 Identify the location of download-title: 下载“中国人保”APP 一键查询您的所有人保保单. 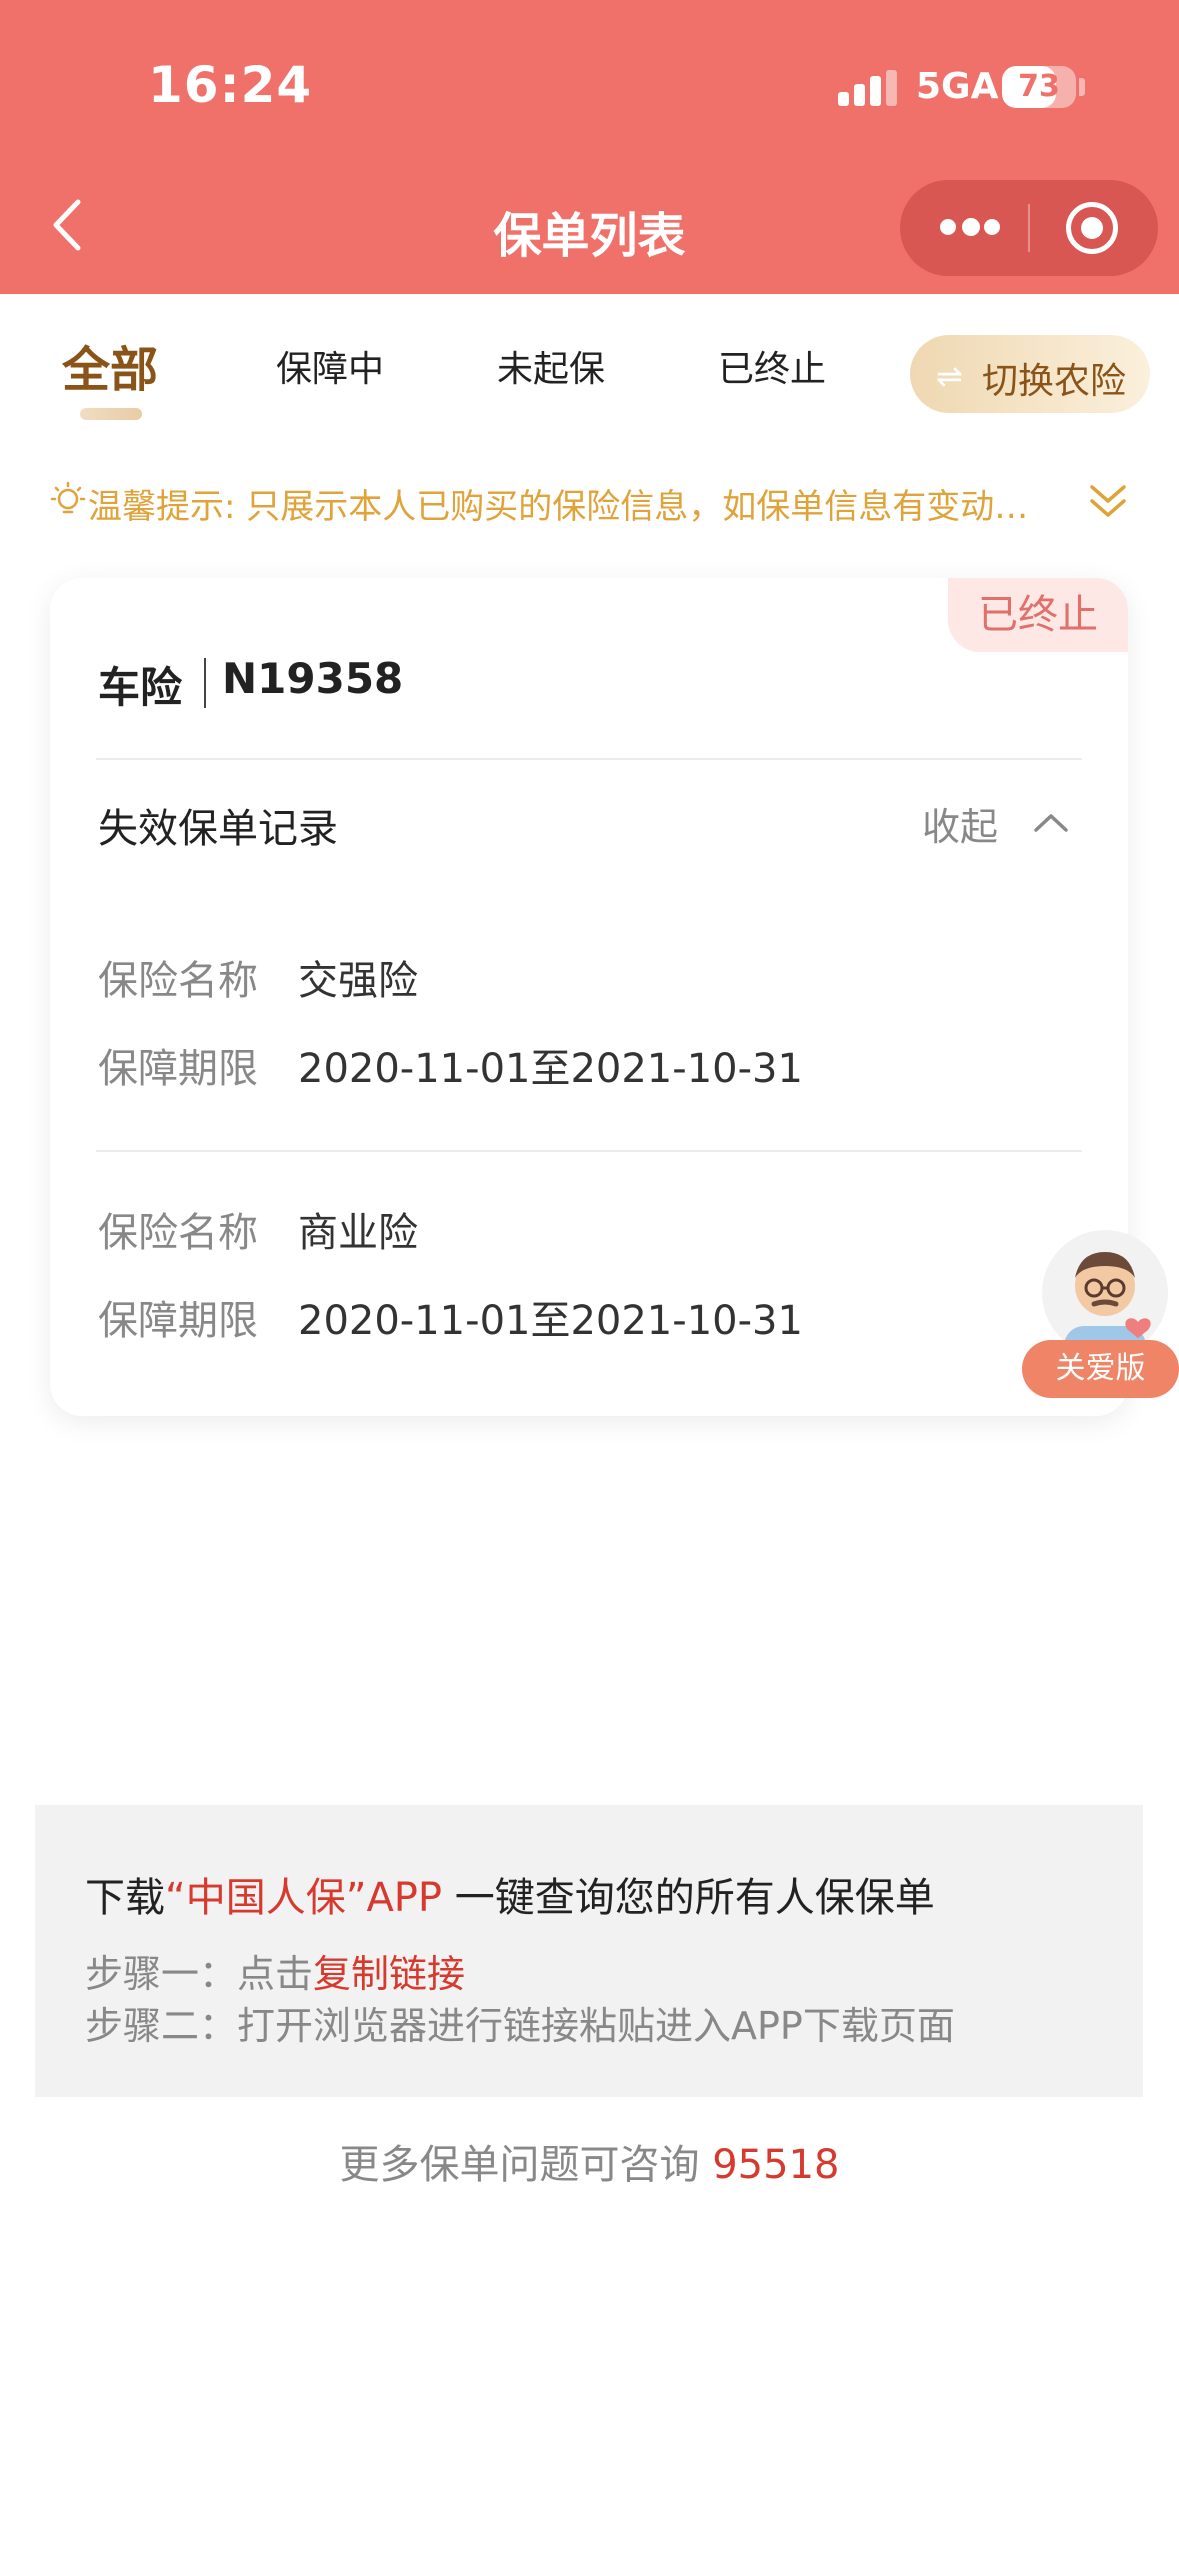
(510, 1894).